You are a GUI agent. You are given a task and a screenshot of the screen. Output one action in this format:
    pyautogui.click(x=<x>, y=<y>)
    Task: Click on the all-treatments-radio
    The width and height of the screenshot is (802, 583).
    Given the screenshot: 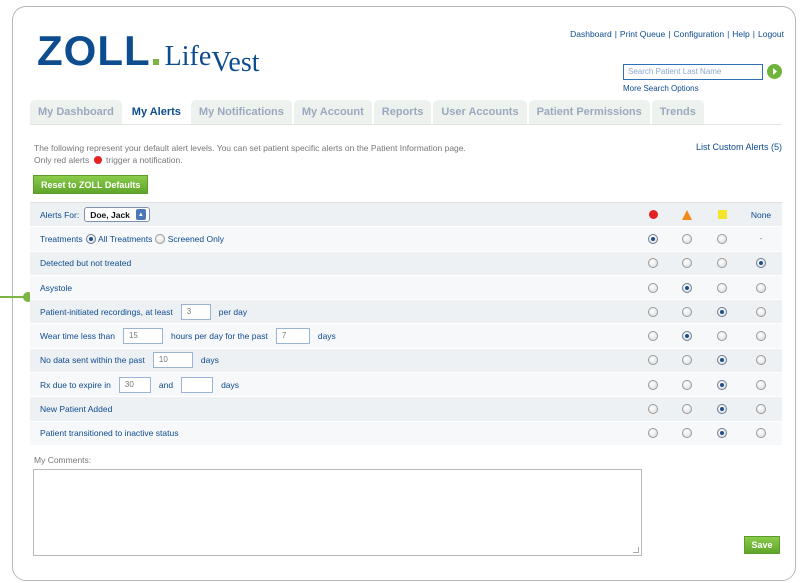 What is the action you would take?
    pyautogui.click(x=90, y=238)
    